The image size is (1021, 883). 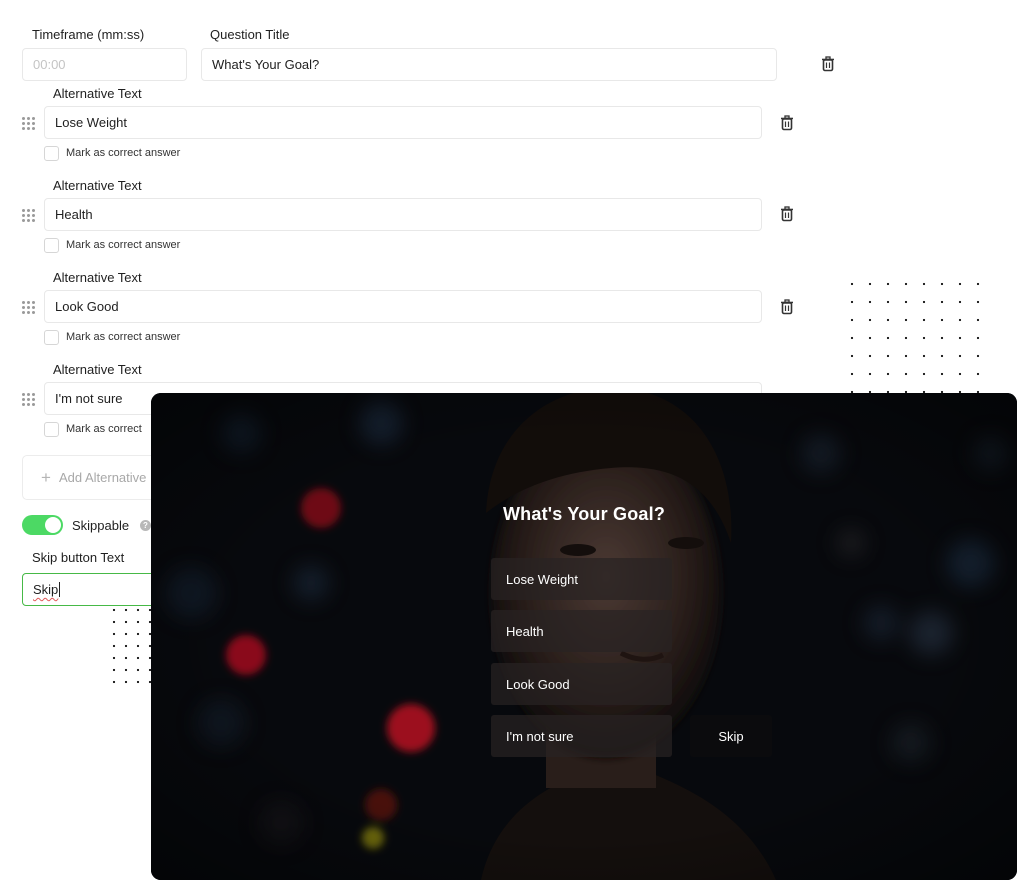 I want to click on preview-option-button: Lose Weight, so click(x=581, y=579).